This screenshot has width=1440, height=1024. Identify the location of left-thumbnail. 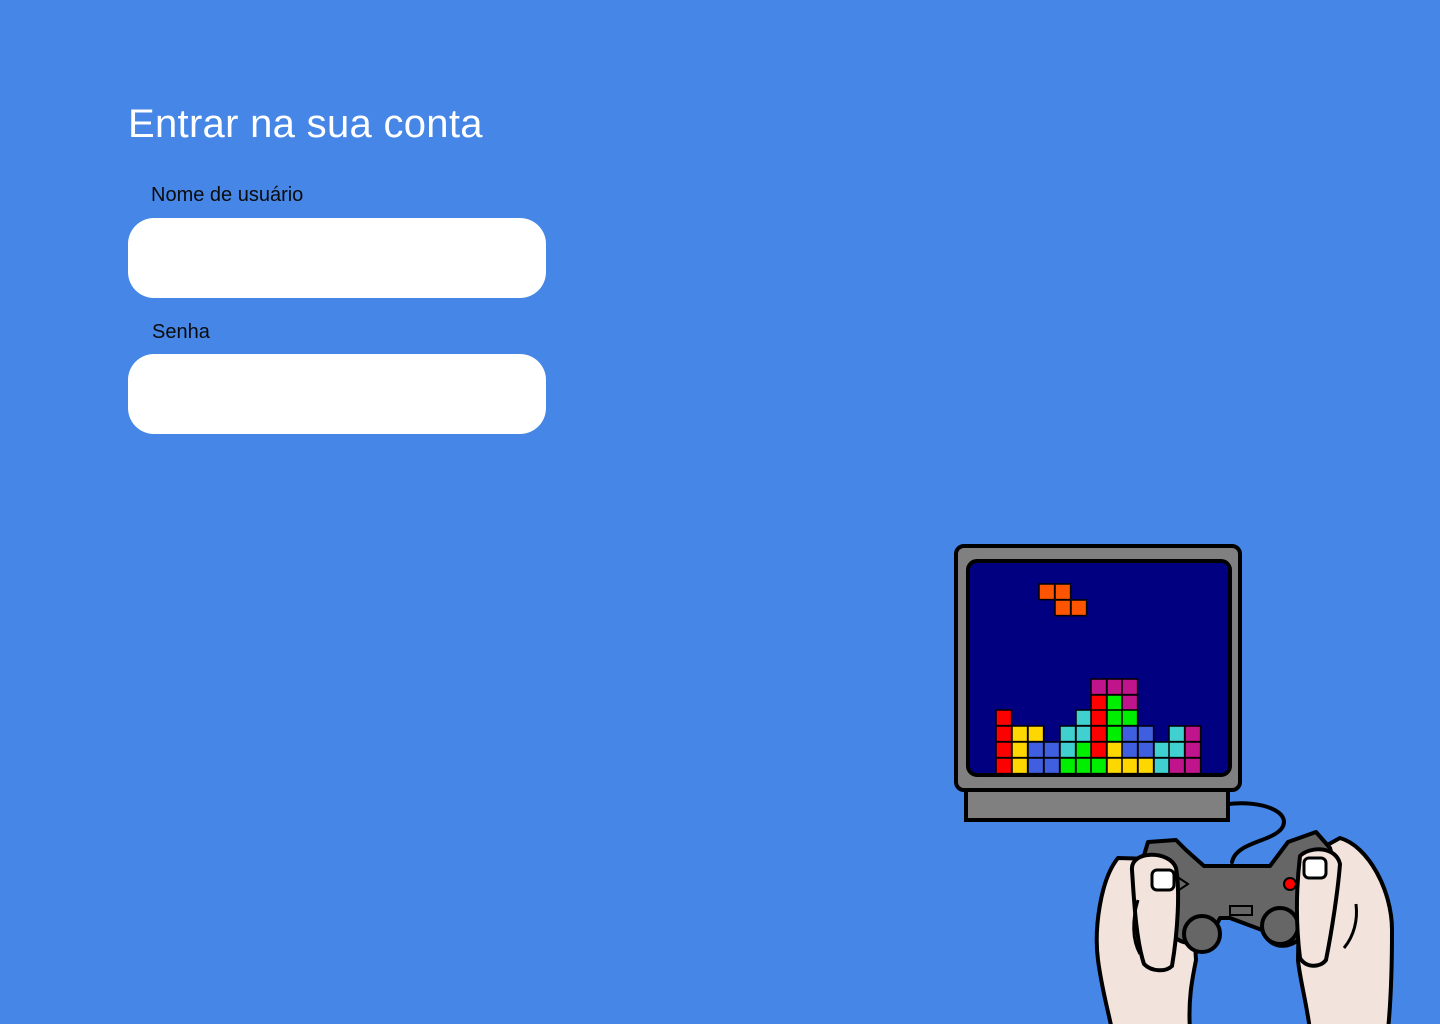
(1163, 880).